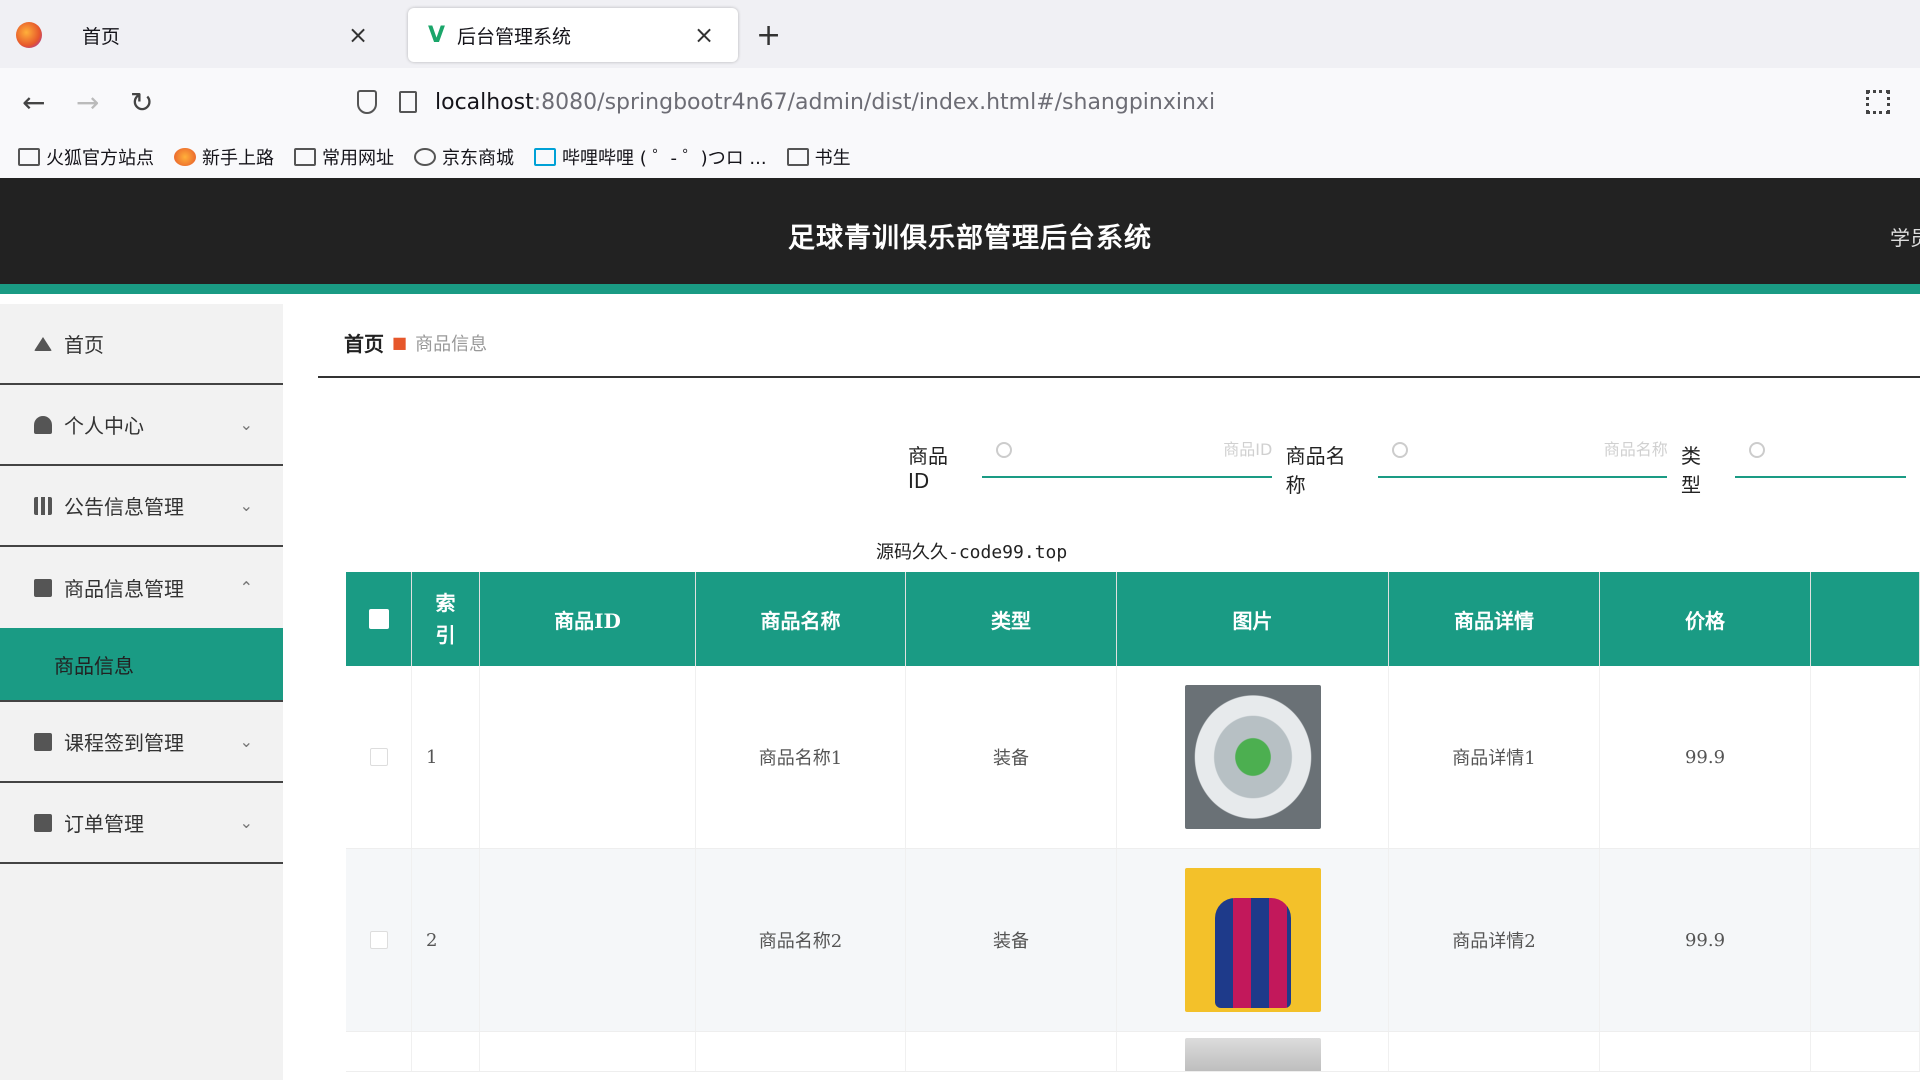 Image resolution: width=1920 pixels, height=1080 pixels. What do you see at coordinates (1905, 236) in the screenshot?
I see `user-menu: 学员` at bounding box center [1905, 236].